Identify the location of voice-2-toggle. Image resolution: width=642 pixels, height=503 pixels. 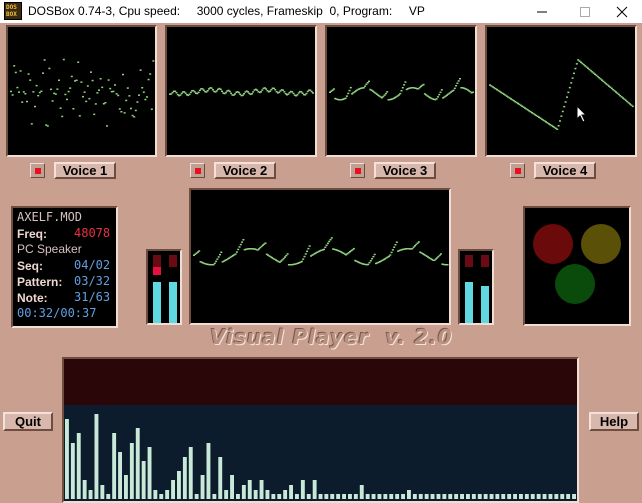
(197, 170).